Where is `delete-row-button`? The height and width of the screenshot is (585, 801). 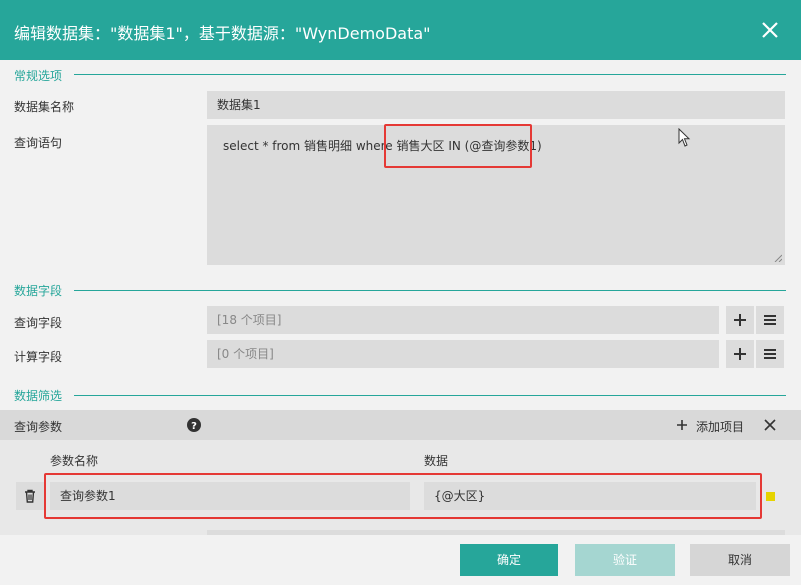
delete-row-button is located at coordinates (30, 496).